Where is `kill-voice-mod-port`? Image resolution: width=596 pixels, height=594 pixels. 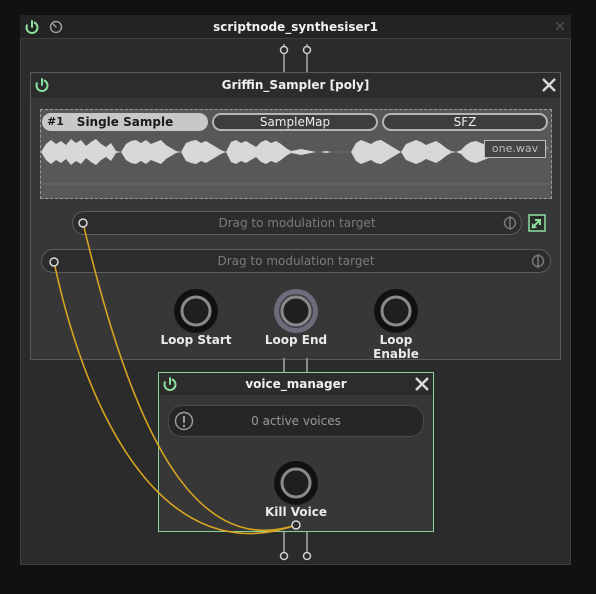
kill-voice-mod-port is located at coordinates (296, 525).